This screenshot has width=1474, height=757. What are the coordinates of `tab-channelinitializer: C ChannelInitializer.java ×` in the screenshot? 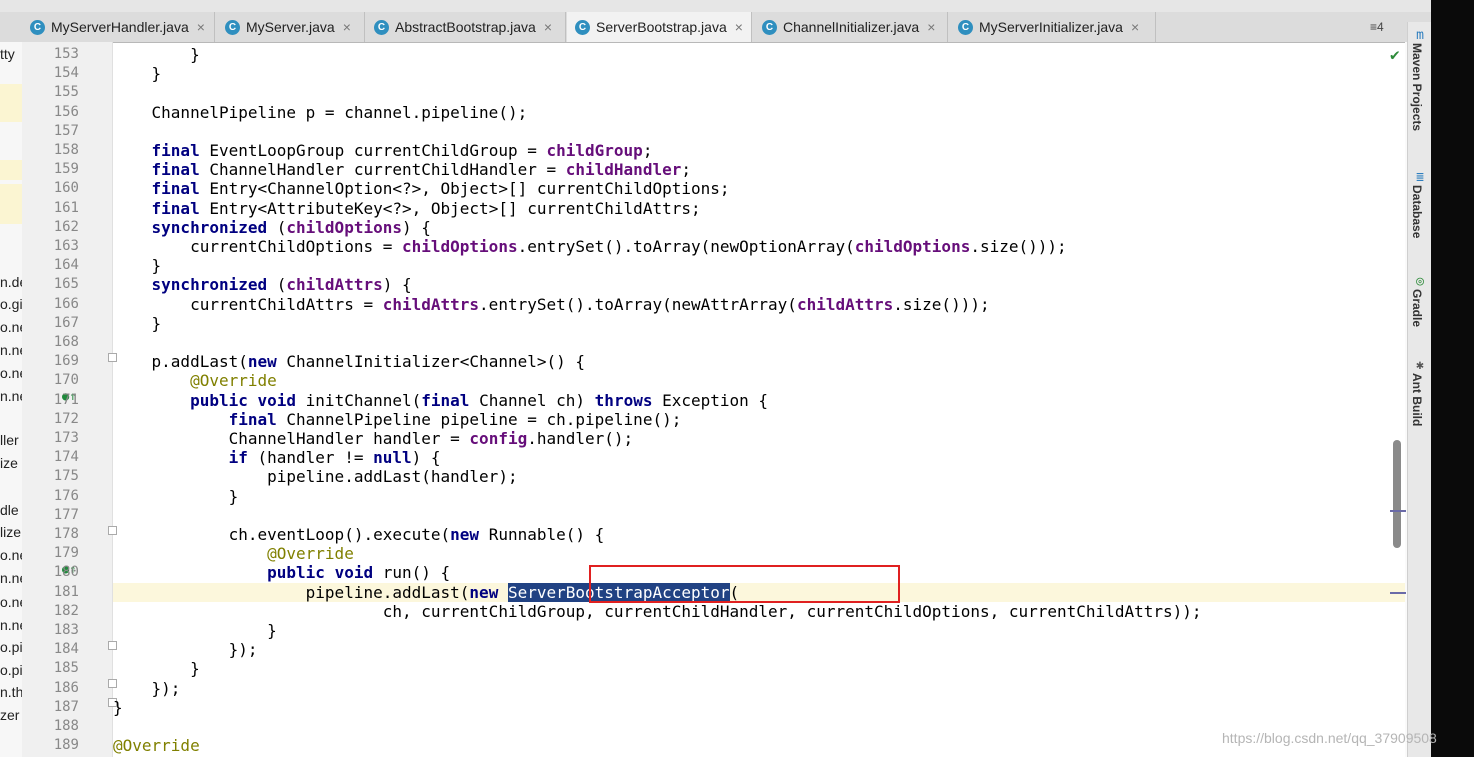 It's located at (851, 27).